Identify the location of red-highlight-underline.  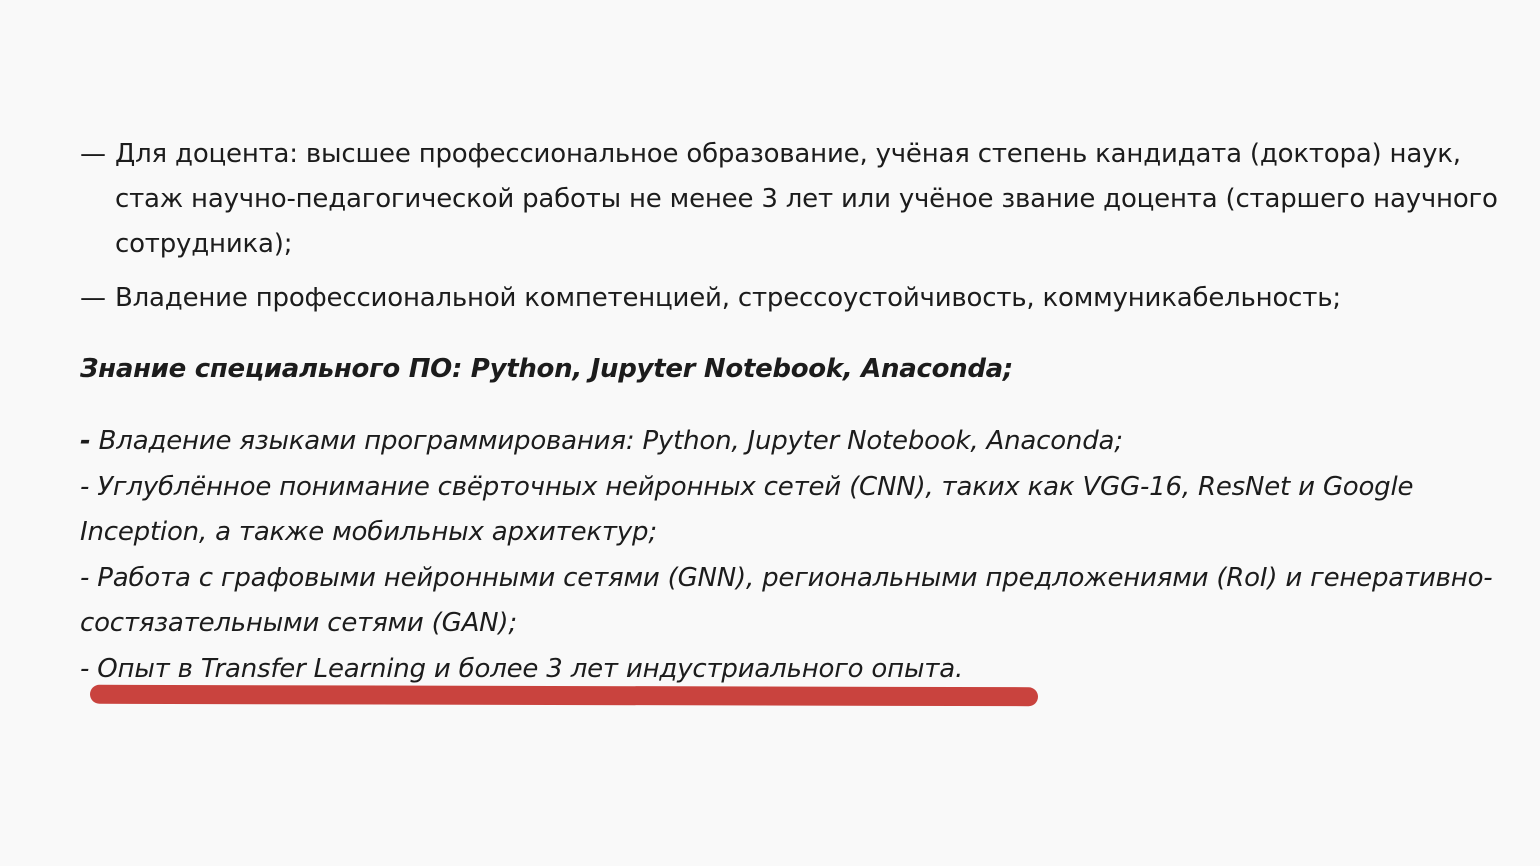
(564, 695).